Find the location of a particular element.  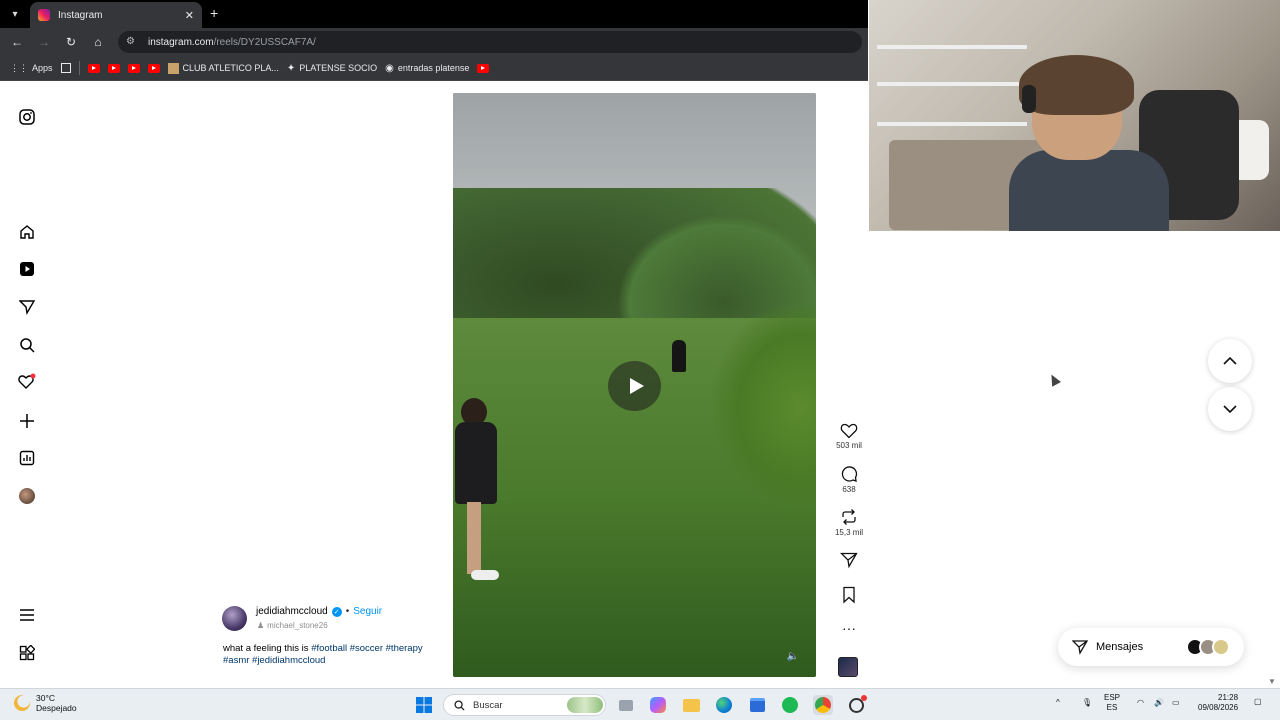

site-info-icon: ⚙ is located at coordinates (132, 42).